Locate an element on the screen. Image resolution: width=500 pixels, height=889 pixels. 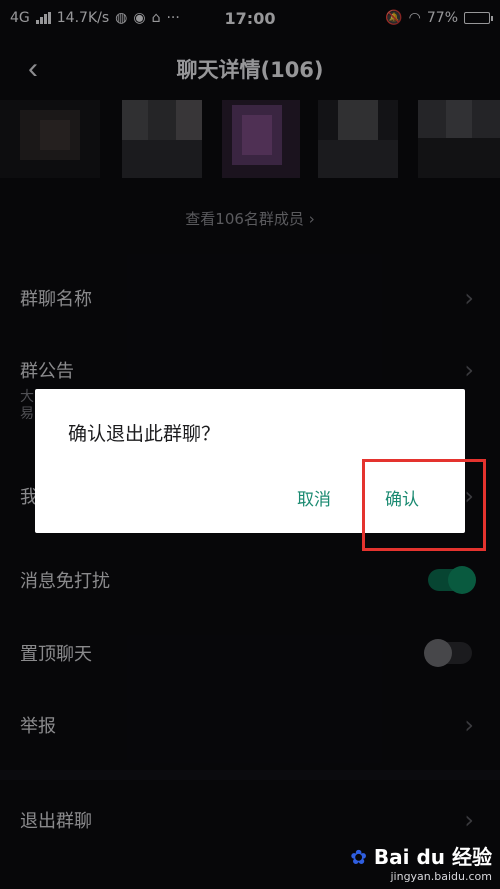
dialog-title: 确认退出此群聊？ is located at coordinates (144, 434).